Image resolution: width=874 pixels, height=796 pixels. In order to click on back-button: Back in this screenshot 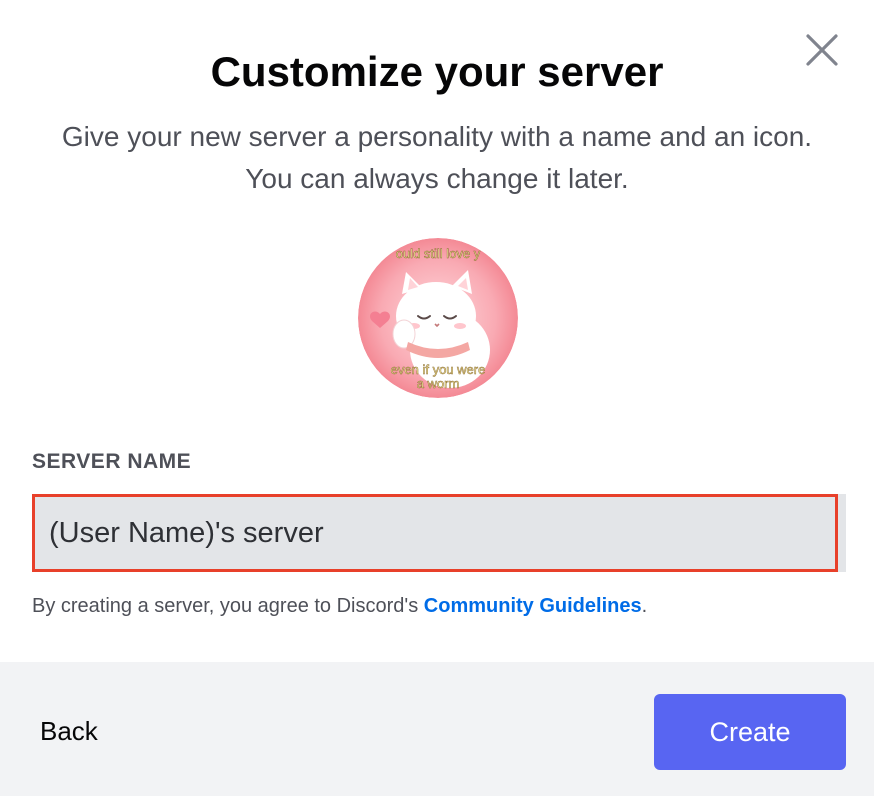, I will do `click(69, 731)`.